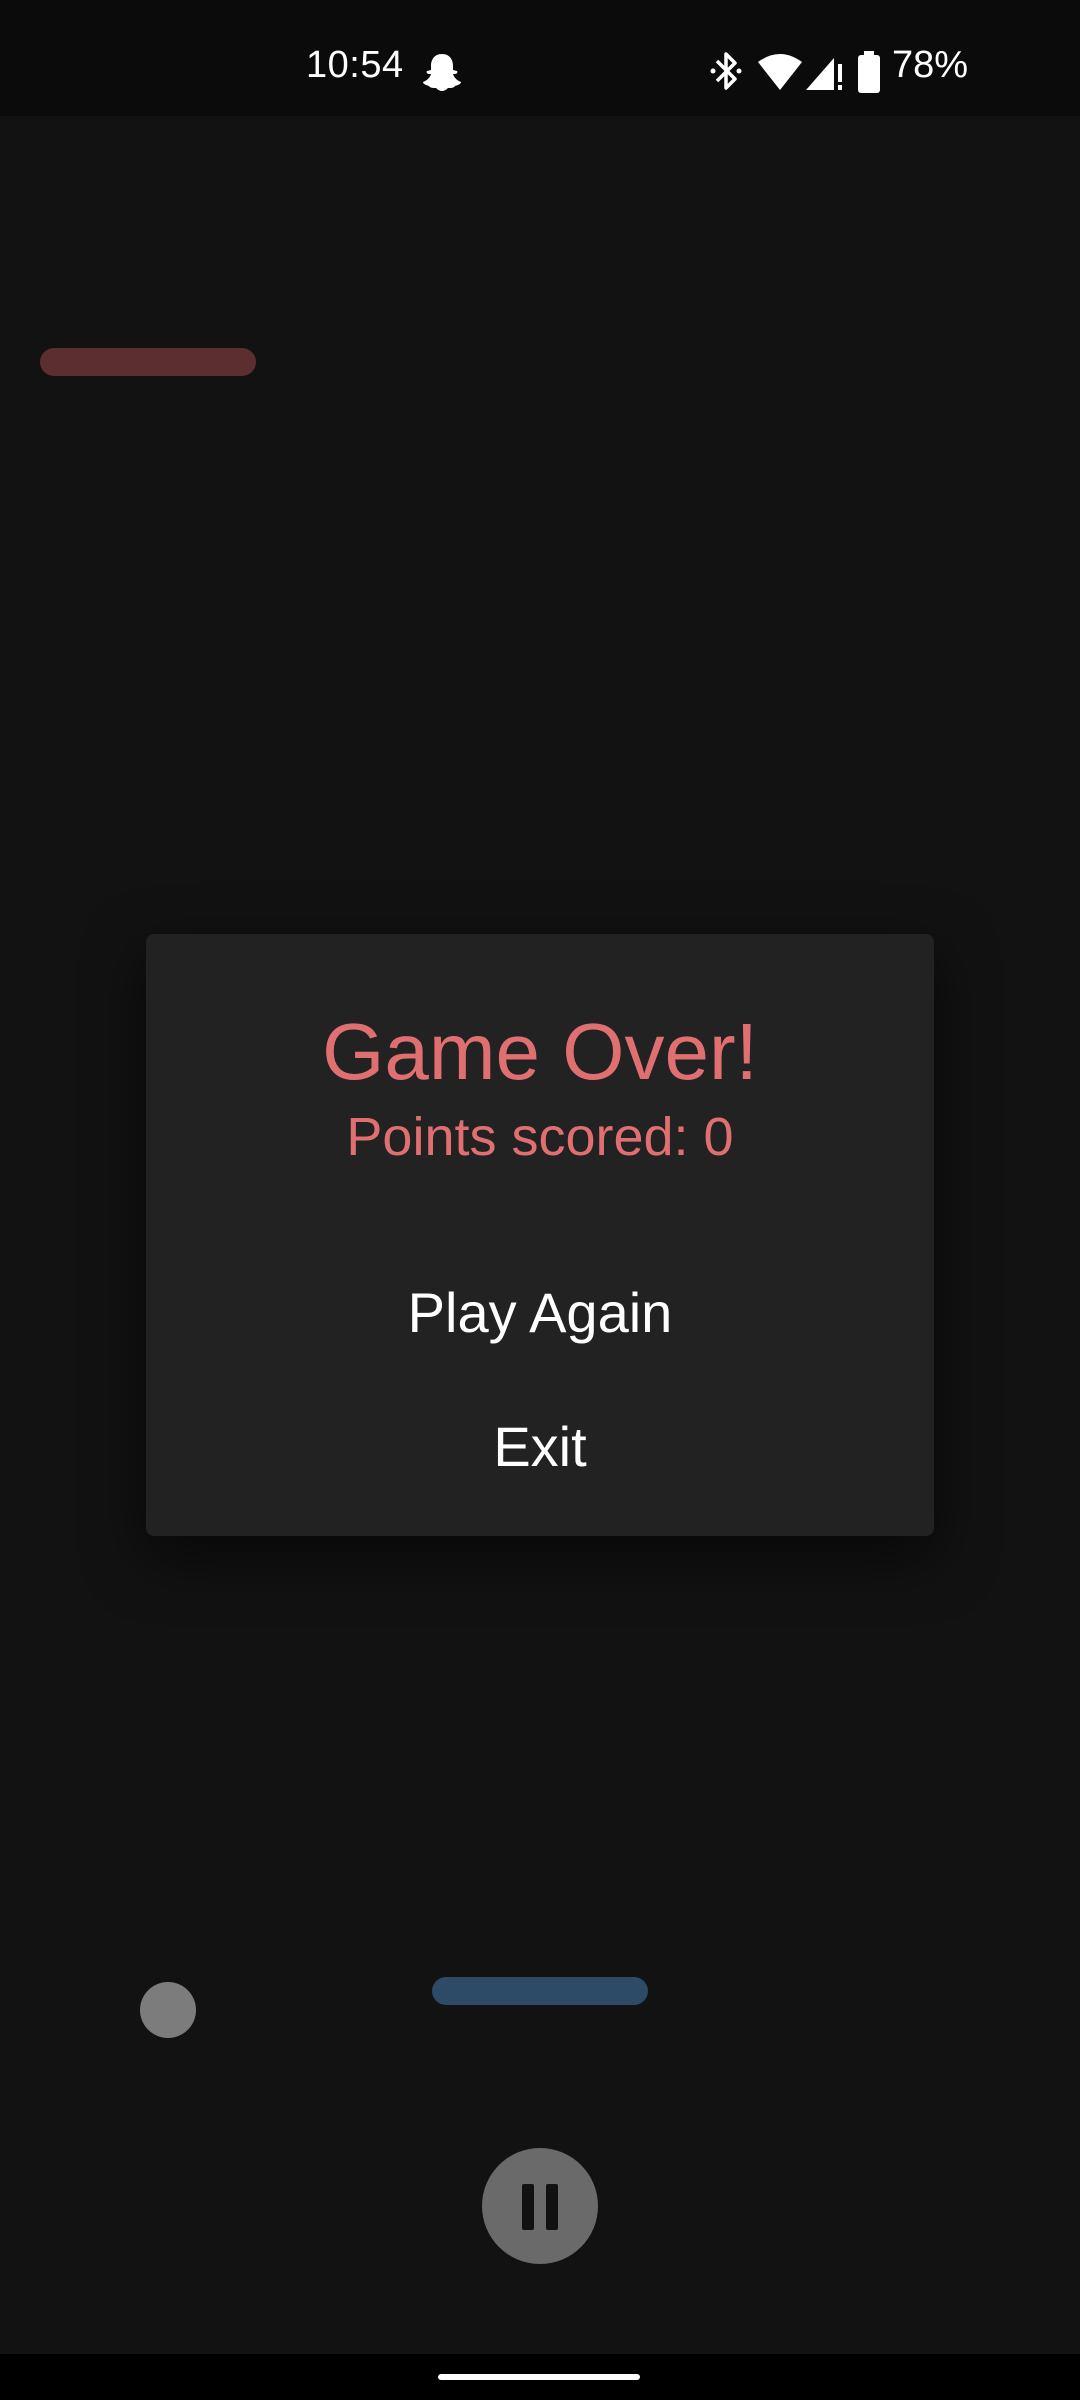 The image size is (1080, 2400). What do you see at coordinates (540, 1312) in the screenshot?
I see `play-again-button: Play Again` at bounding box center [540, 1312].